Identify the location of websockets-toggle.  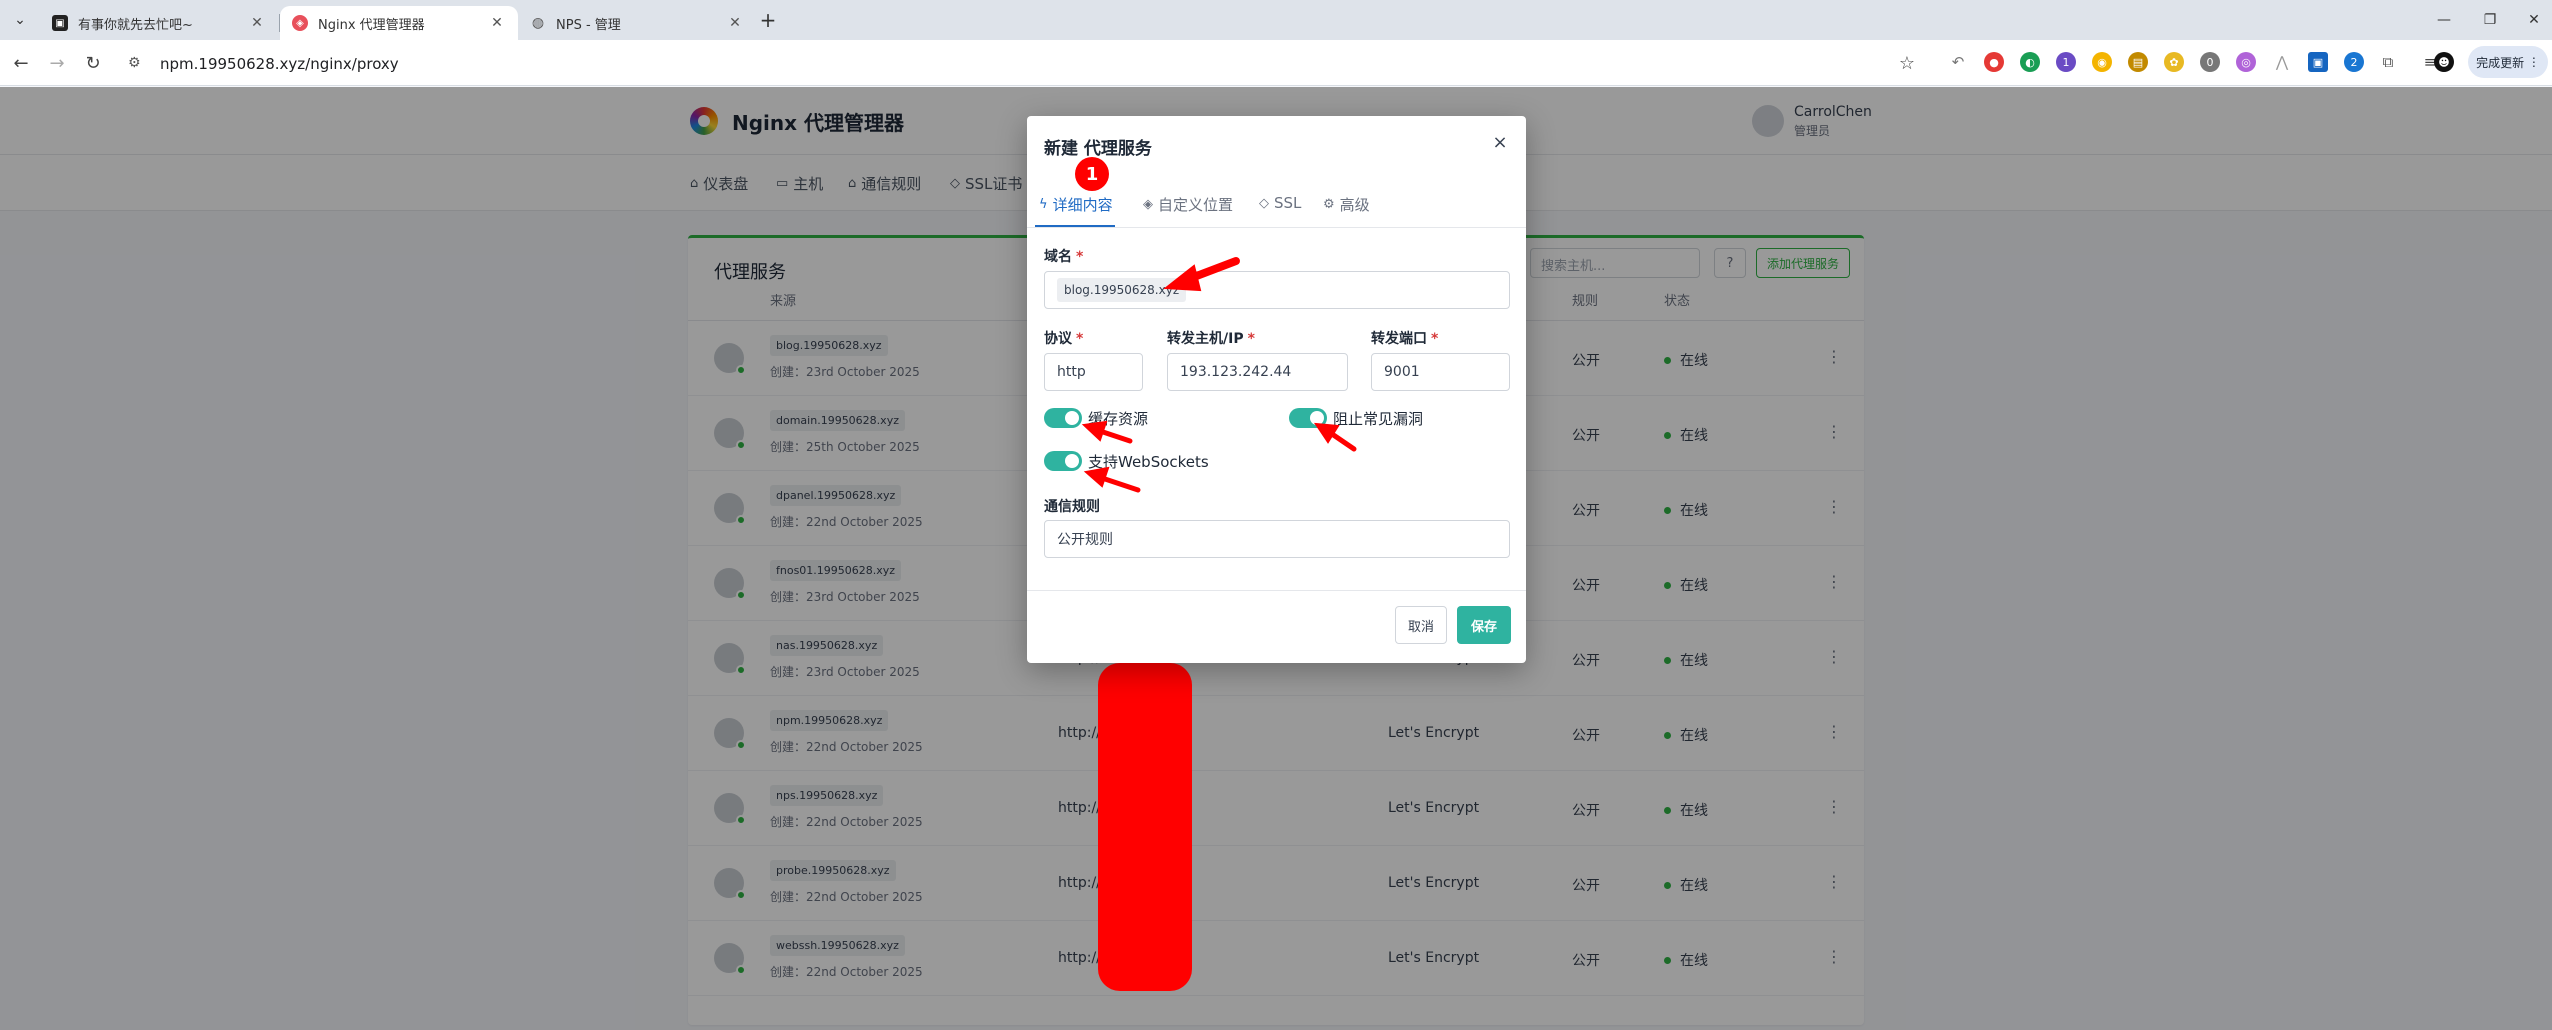
(1063, 461).